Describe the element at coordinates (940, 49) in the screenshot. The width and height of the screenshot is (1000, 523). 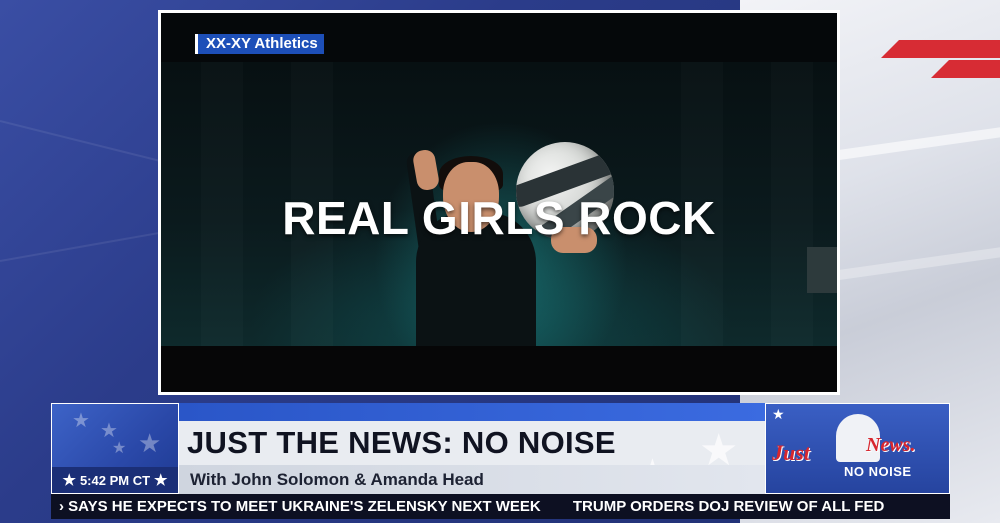
I see `decor-red-stripe` at that location.